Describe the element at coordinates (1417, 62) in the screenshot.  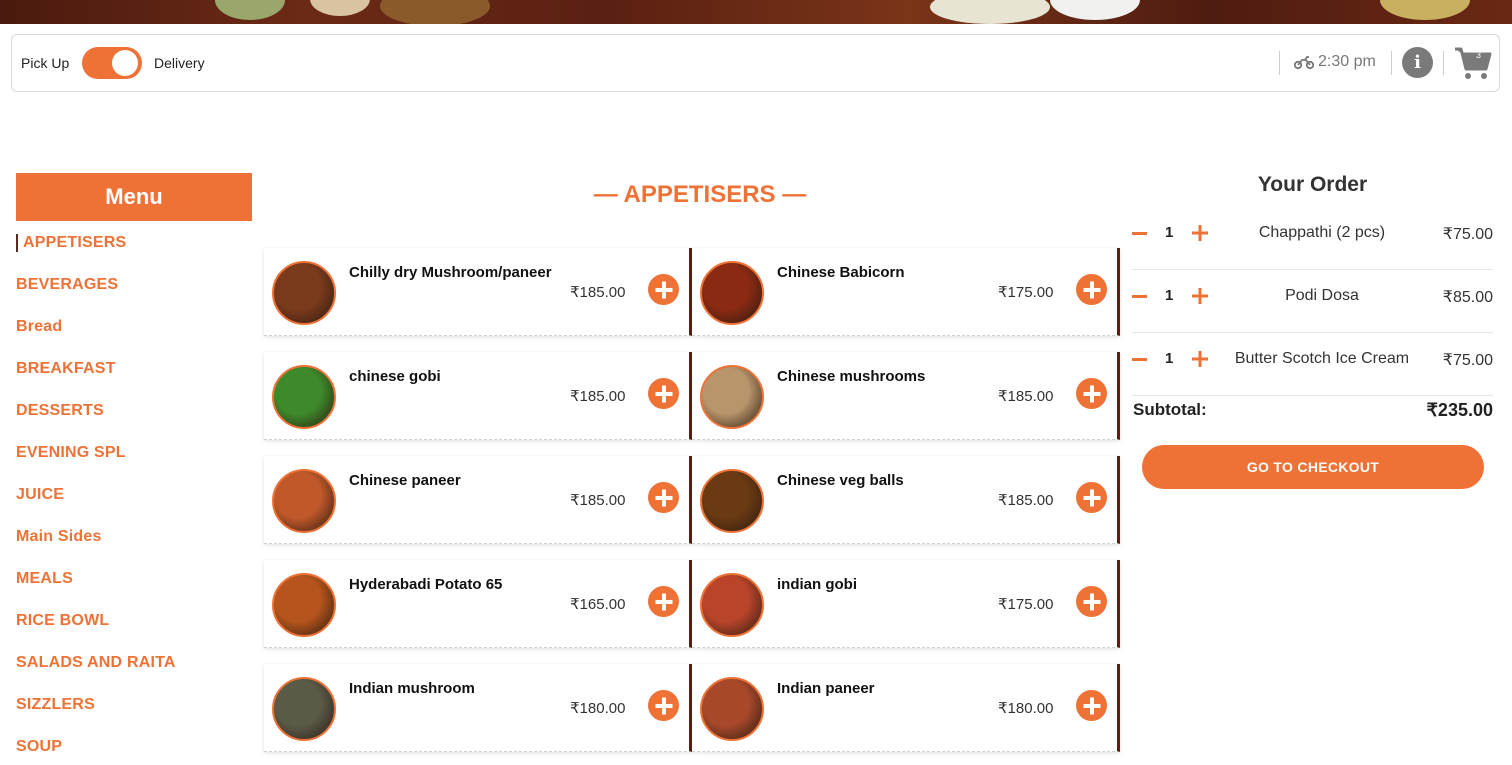
I see `info-icon: i` at that location.